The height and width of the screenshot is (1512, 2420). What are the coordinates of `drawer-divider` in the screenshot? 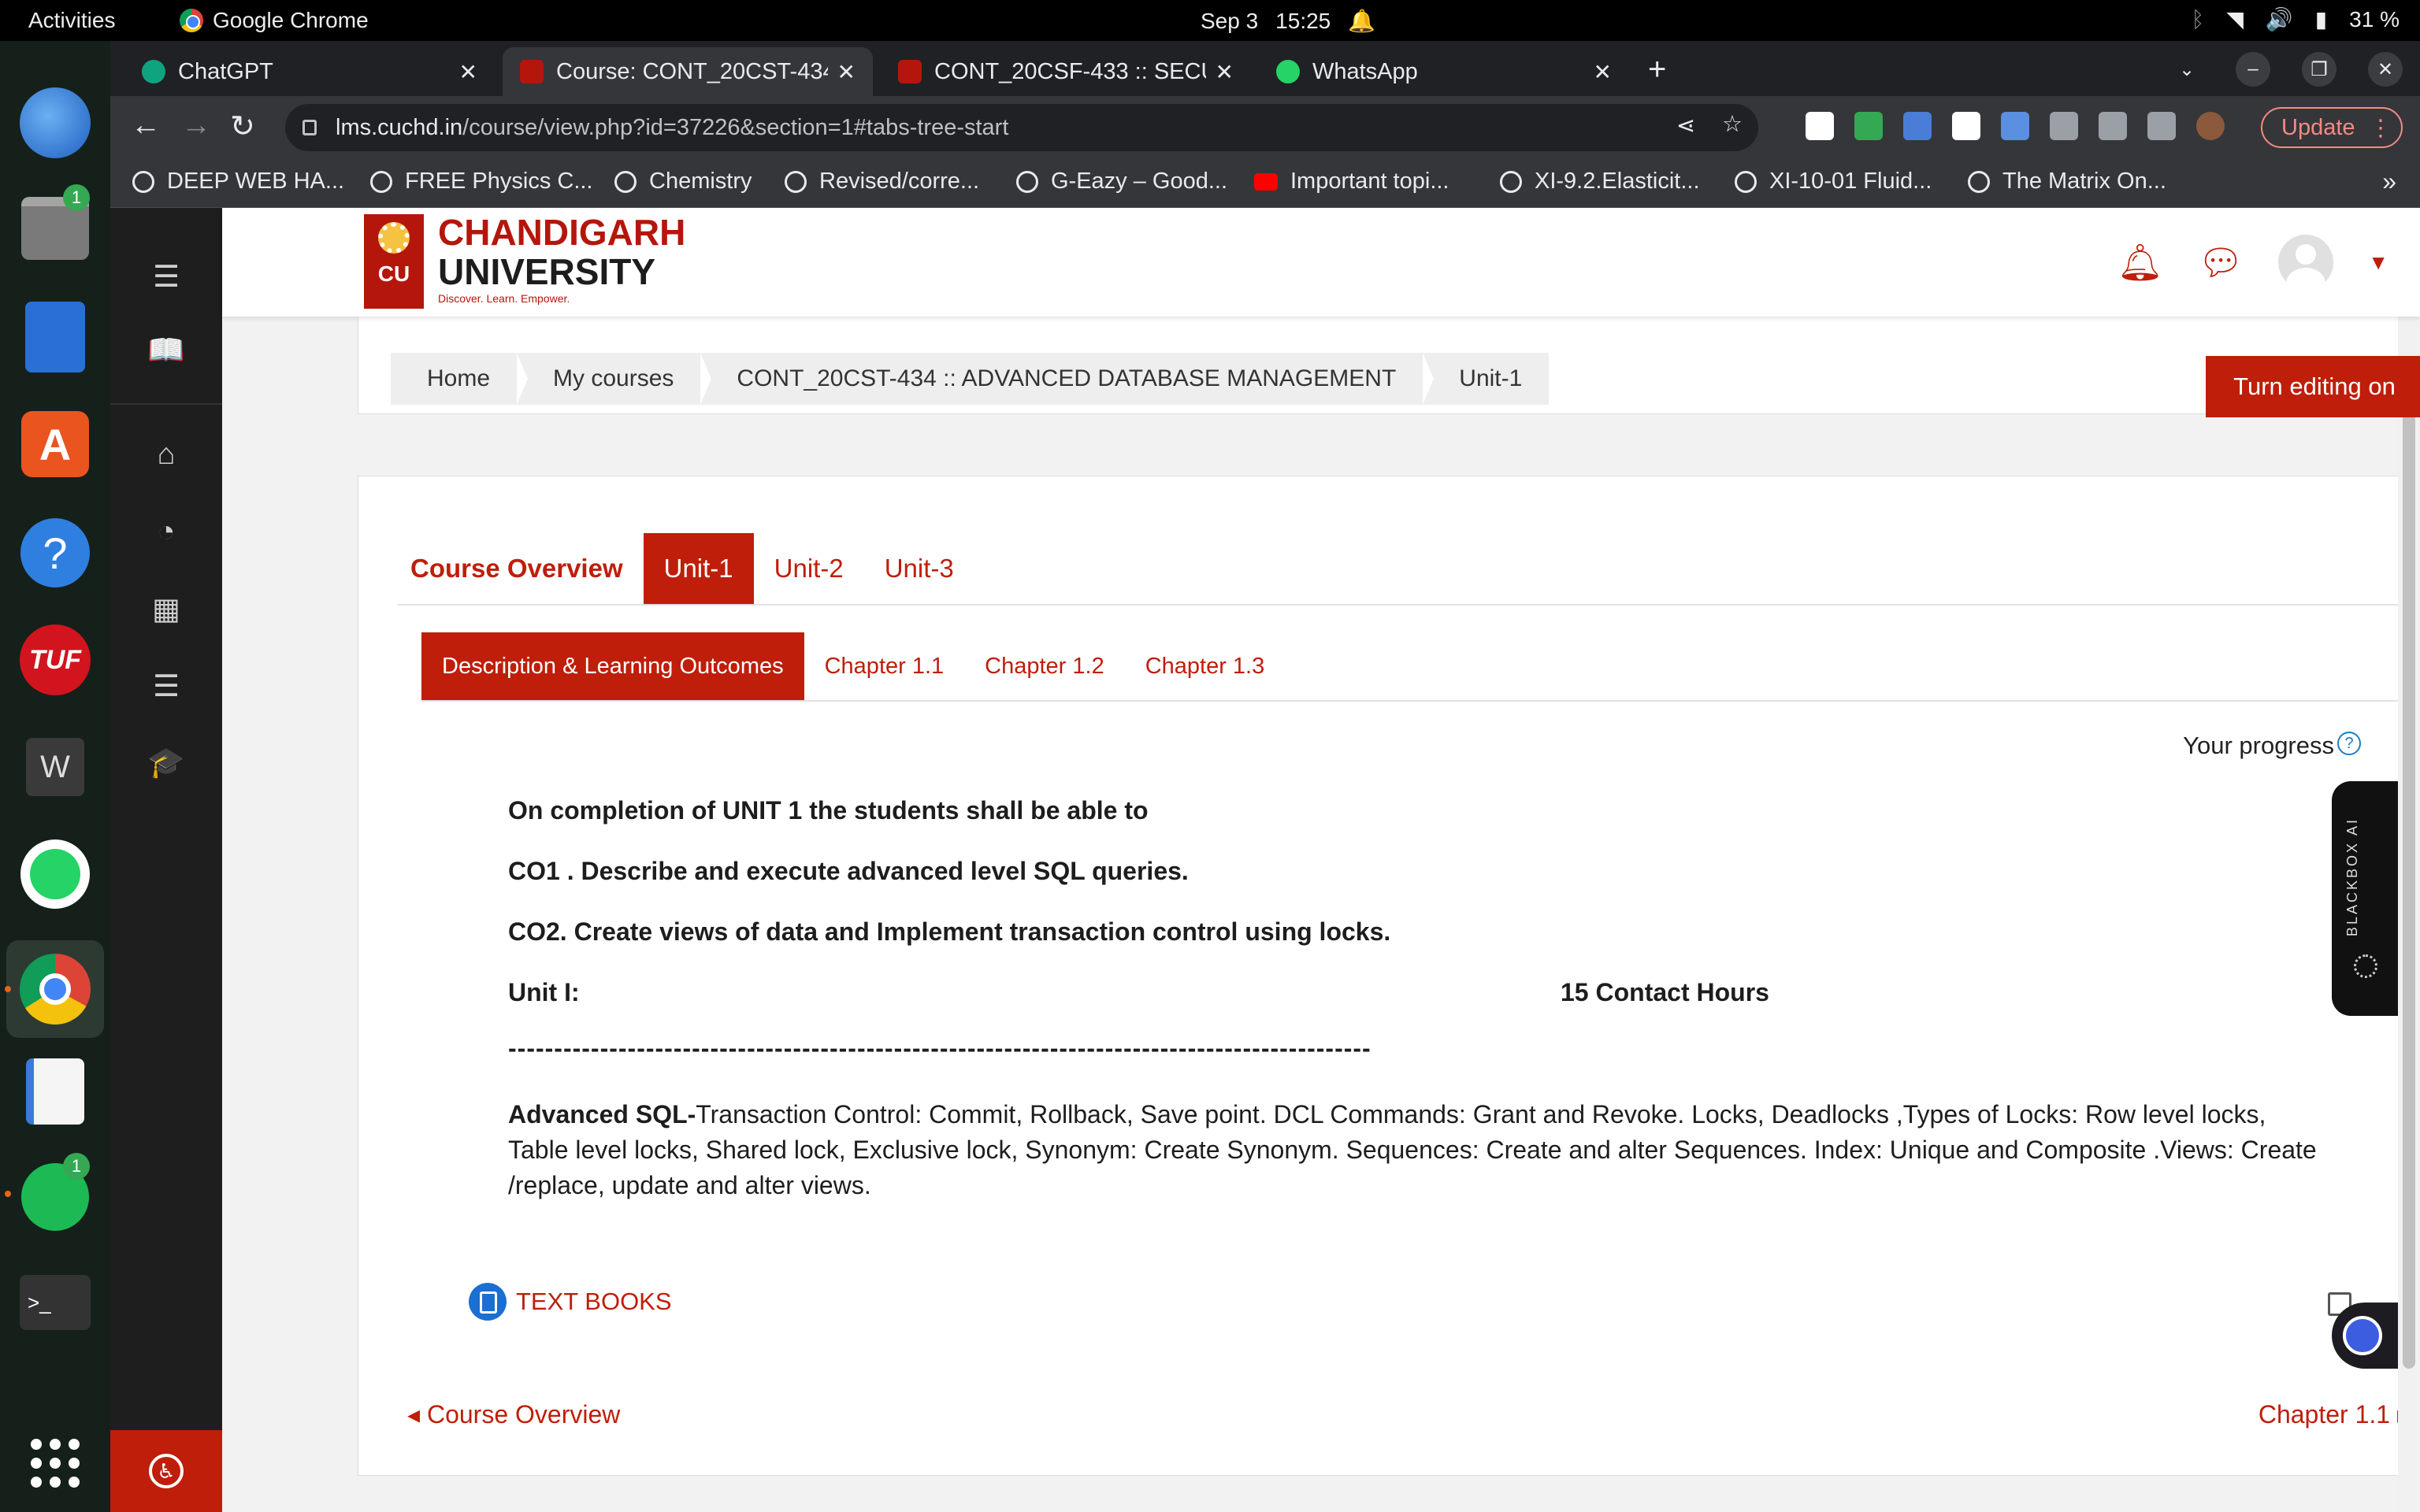 It's located at (166, 404).